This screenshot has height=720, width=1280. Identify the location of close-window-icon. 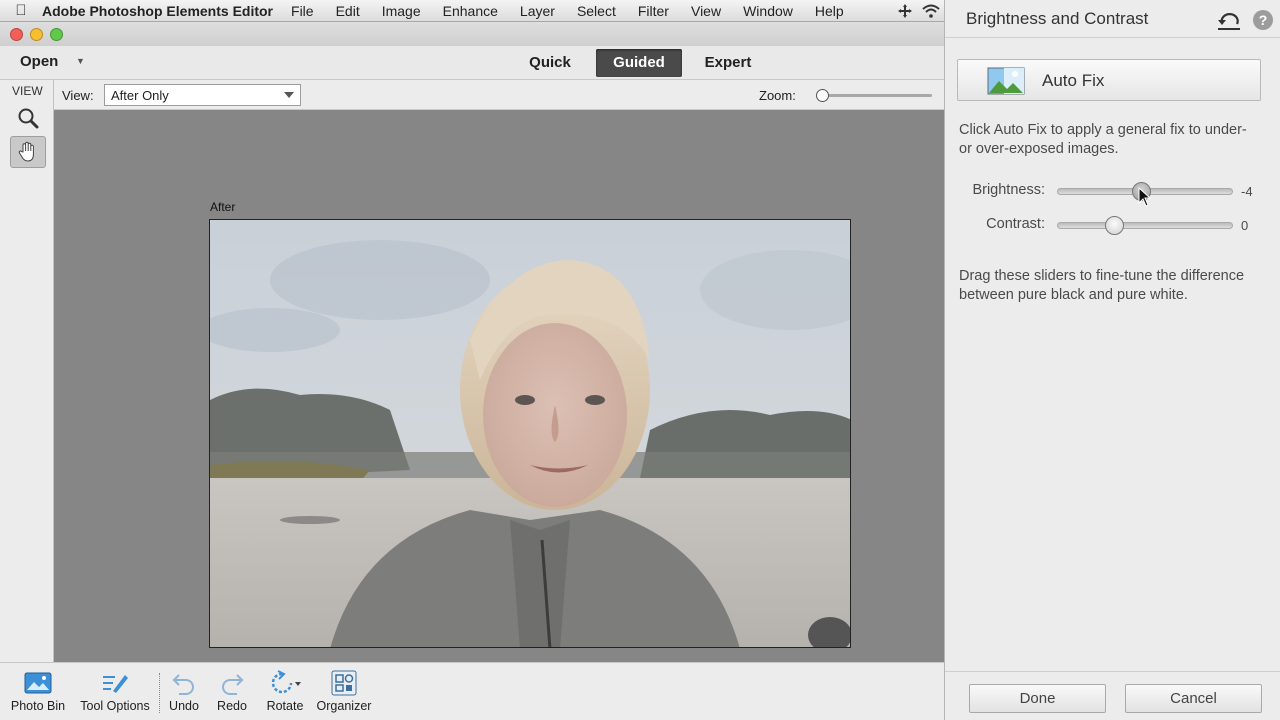
(16, 34).